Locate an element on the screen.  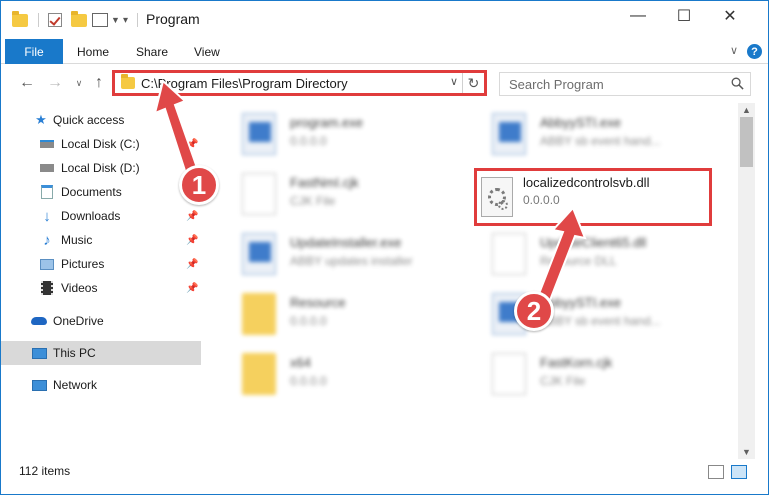
sidebar-item-pictures: Pictures 📌 is located at coordinates (101, 264).